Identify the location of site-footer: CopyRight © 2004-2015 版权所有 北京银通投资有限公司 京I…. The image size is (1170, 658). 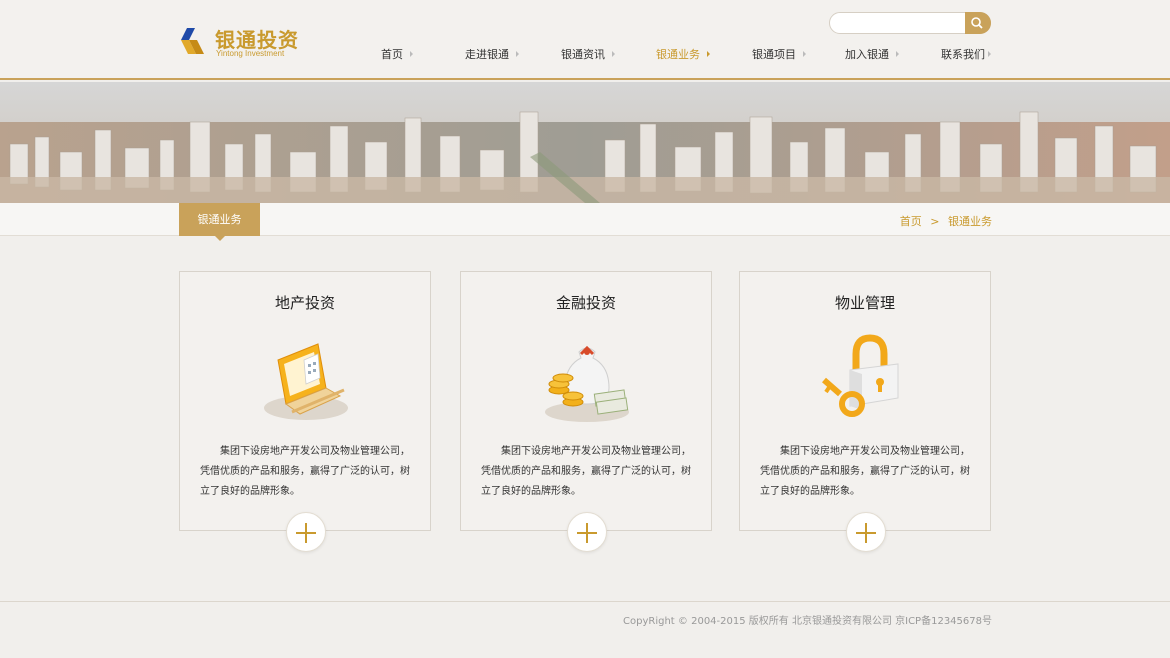
(585, 629).